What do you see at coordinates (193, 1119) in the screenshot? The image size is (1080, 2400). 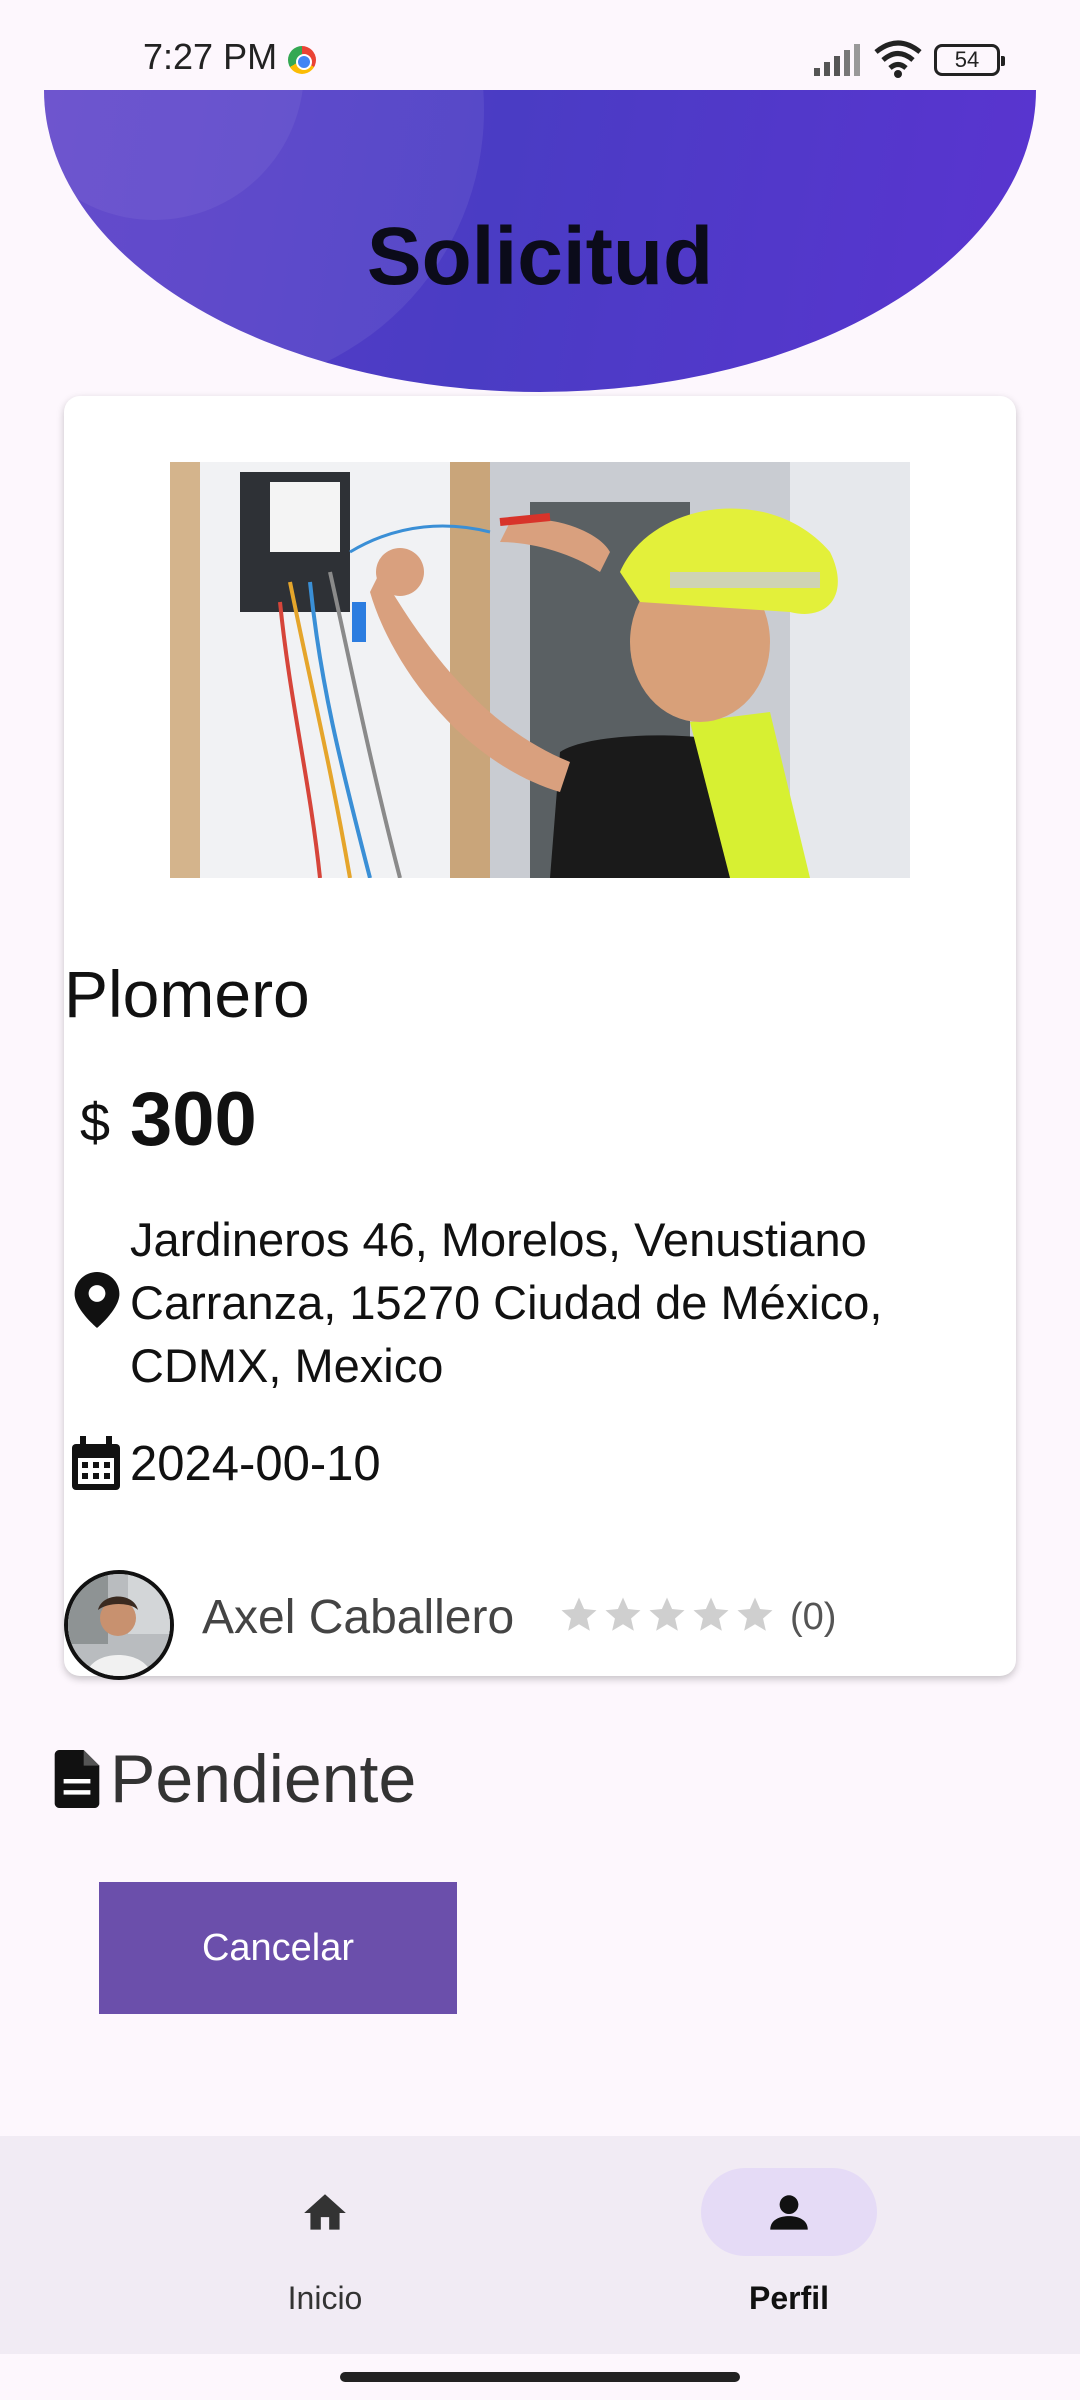 I see `price-value: 300` at bounding box center [193, 1119].